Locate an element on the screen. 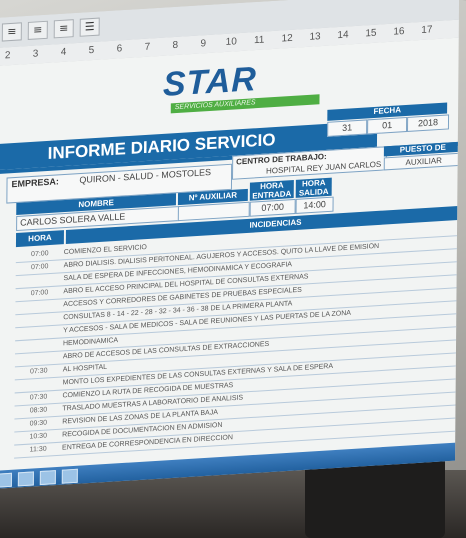 The height and width of the screenshot is (538, 466). ruler-mark: 8 is located at coordinates (175, 45).